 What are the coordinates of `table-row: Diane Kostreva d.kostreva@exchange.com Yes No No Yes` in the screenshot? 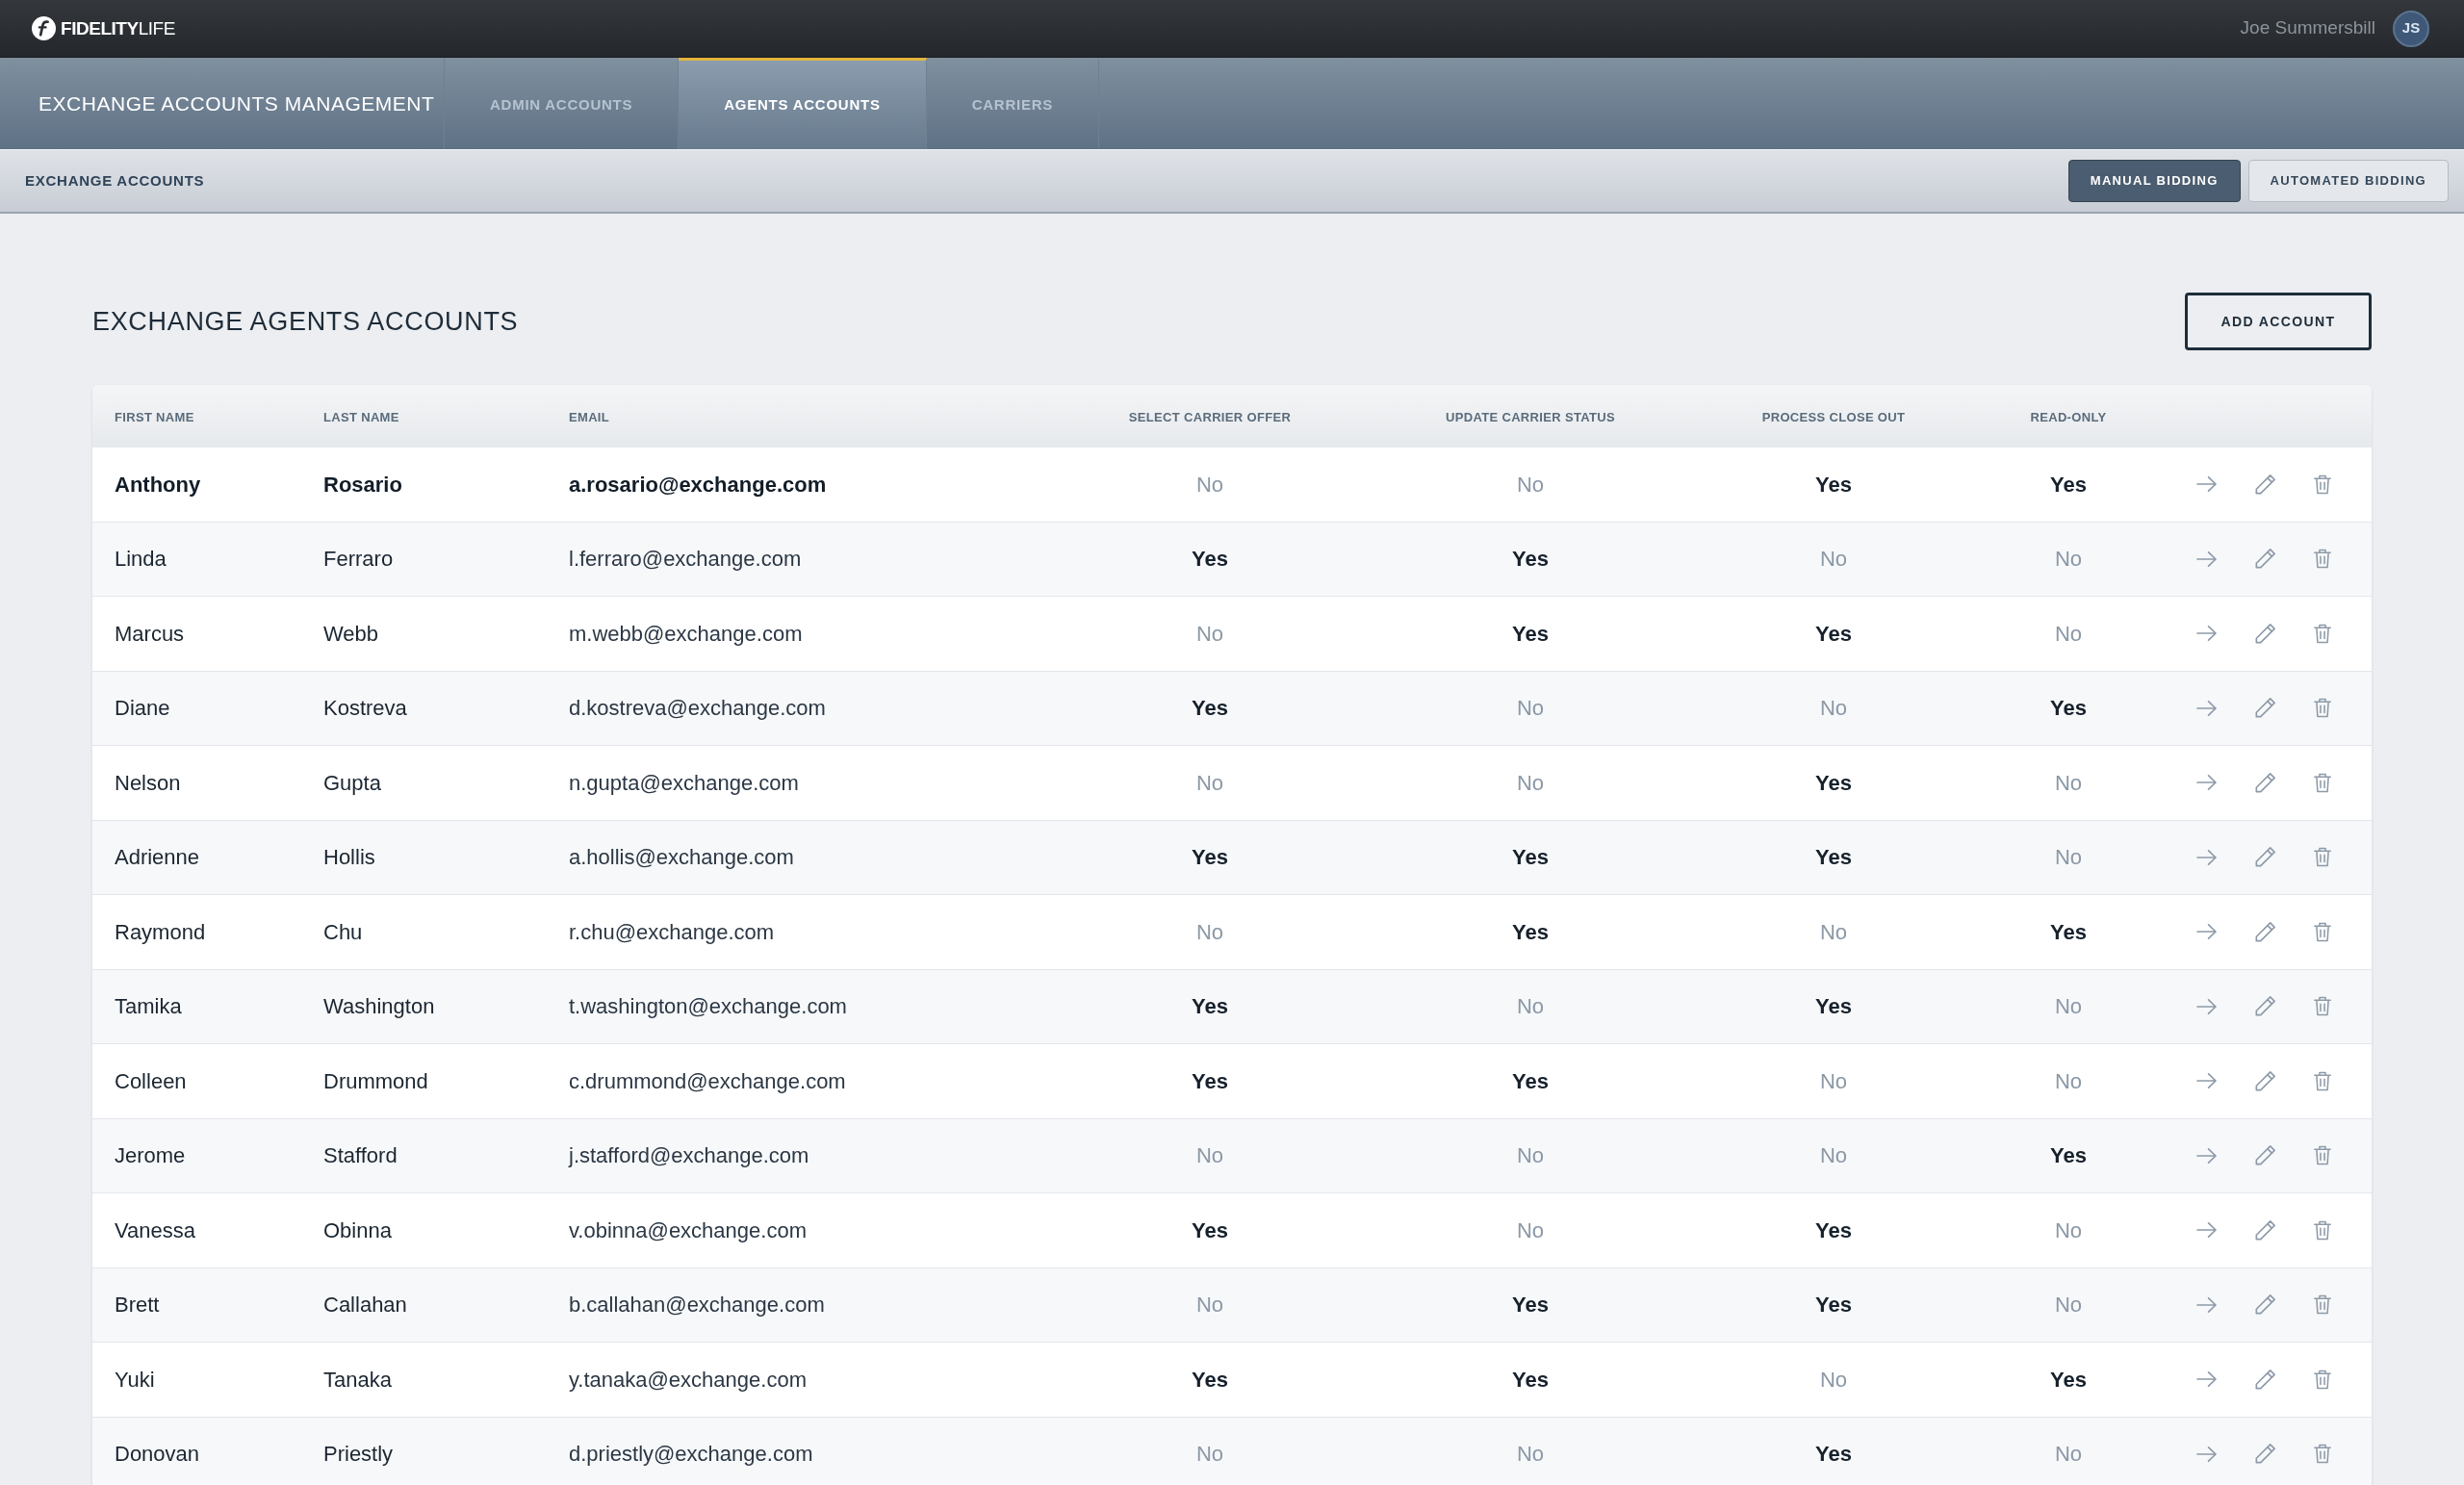 It's located at (1232, 708).